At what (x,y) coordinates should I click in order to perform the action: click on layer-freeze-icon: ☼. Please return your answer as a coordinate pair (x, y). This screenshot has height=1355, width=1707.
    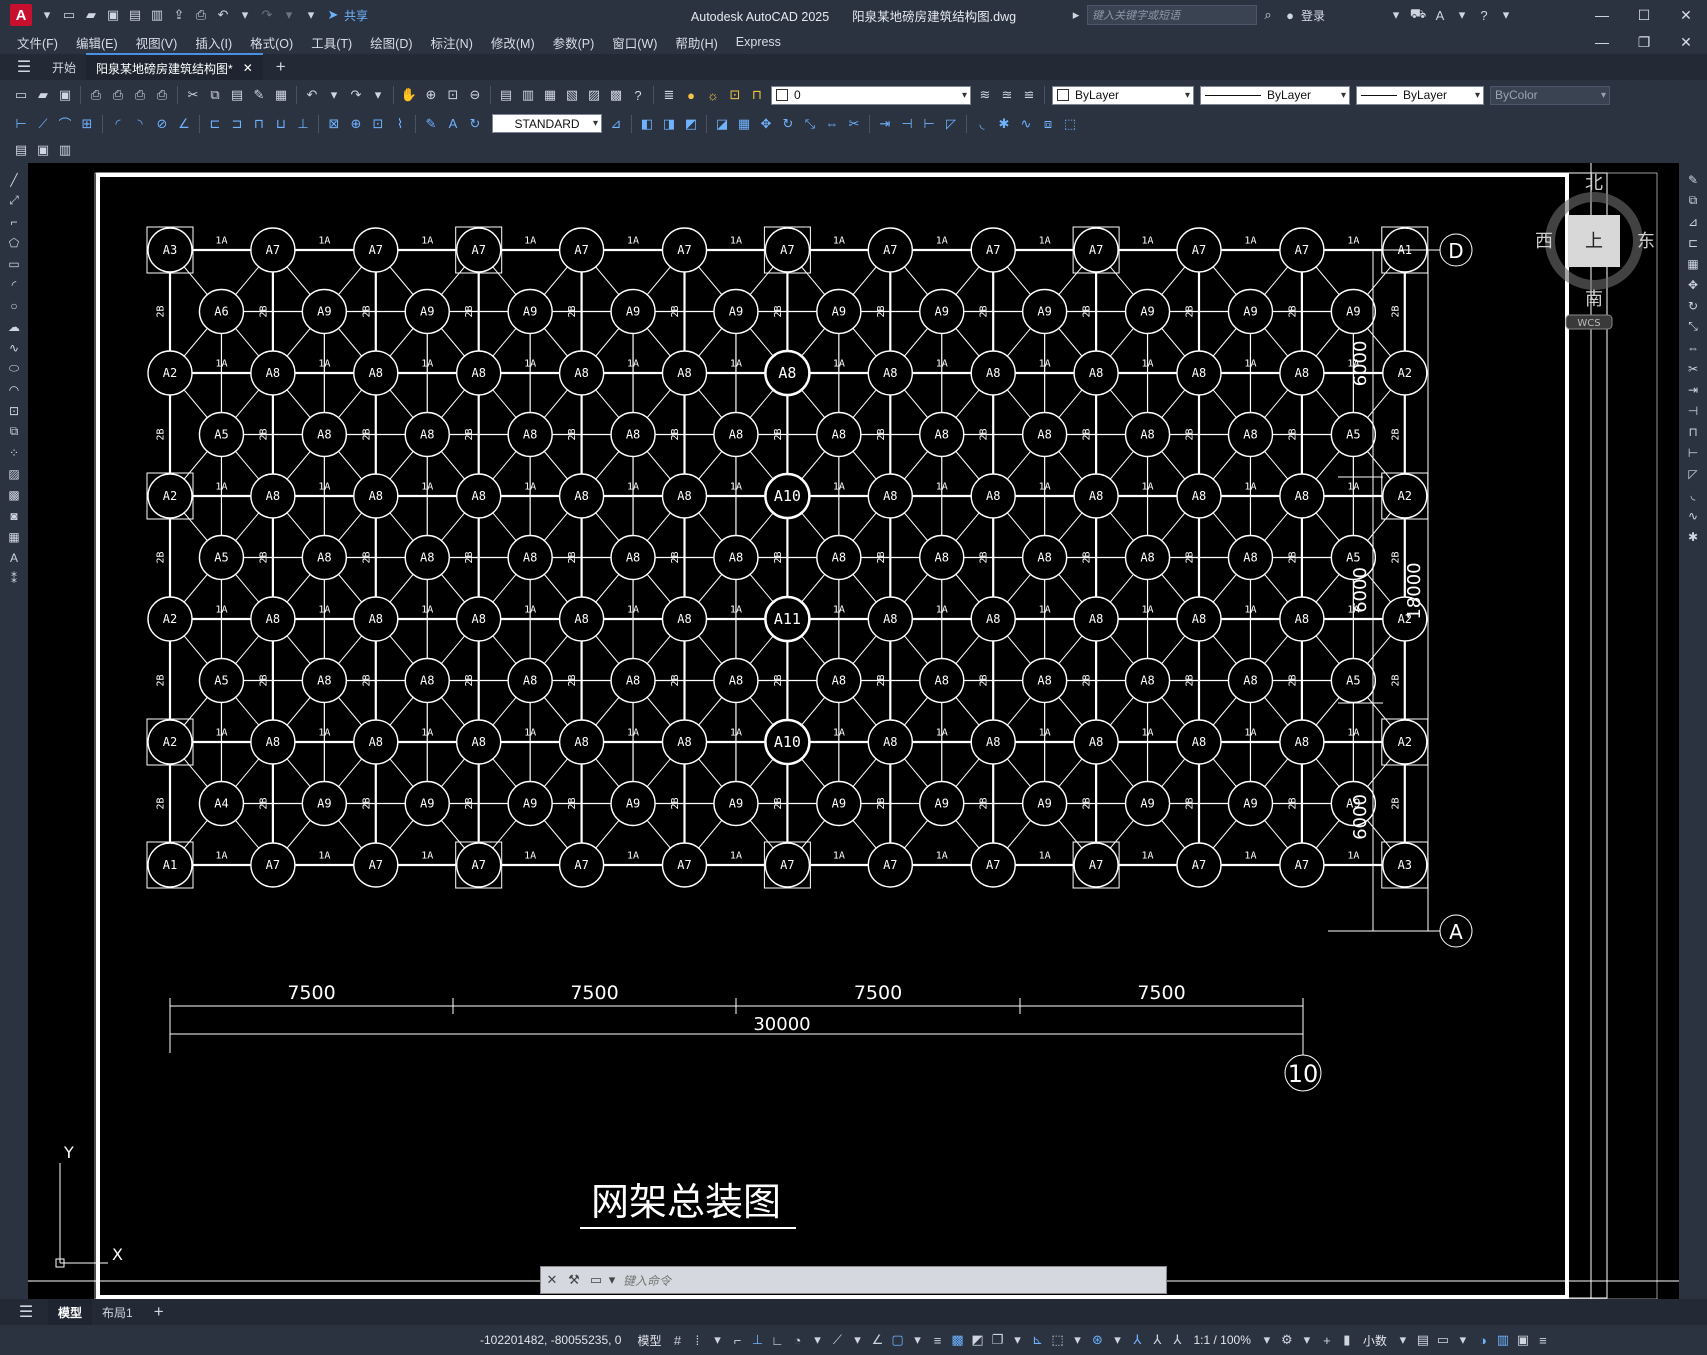
    Looking at the image, I should click on (713, 95).